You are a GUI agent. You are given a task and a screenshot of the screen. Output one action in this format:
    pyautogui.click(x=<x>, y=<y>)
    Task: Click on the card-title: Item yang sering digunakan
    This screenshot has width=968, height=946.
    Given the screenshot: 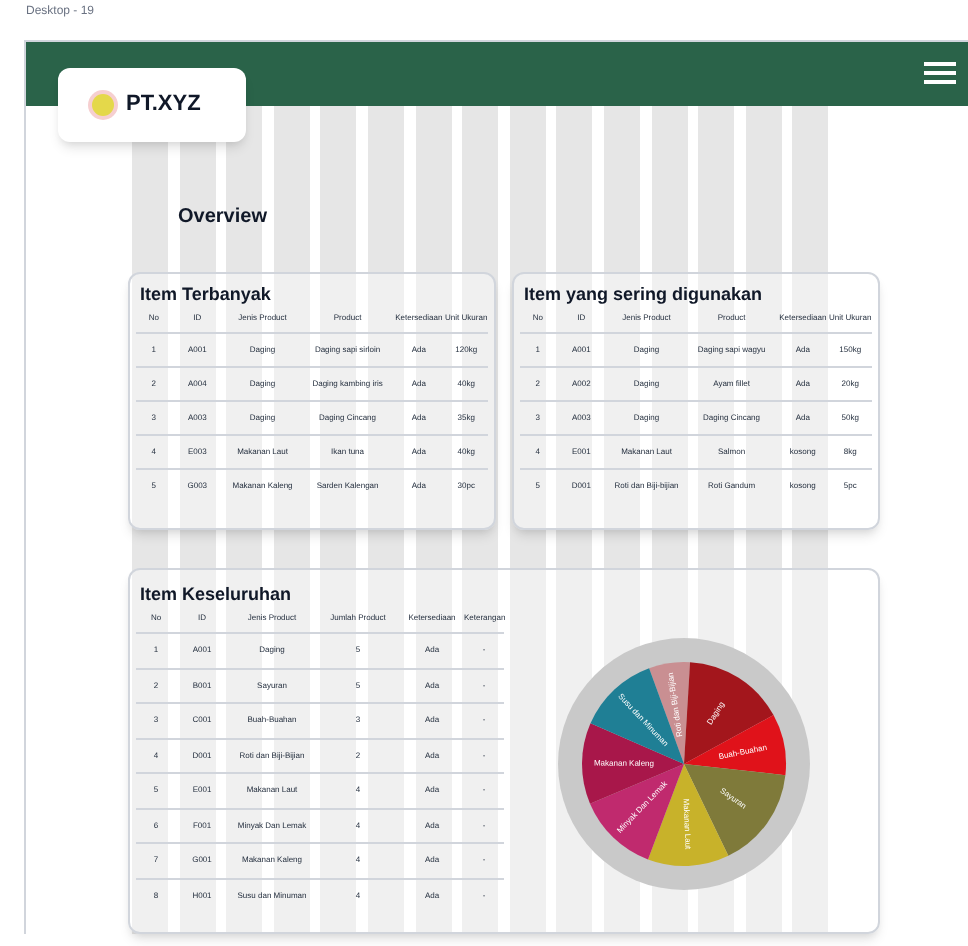 What is the action you would take?
    pyautogui.click(x=642, y=295)
    